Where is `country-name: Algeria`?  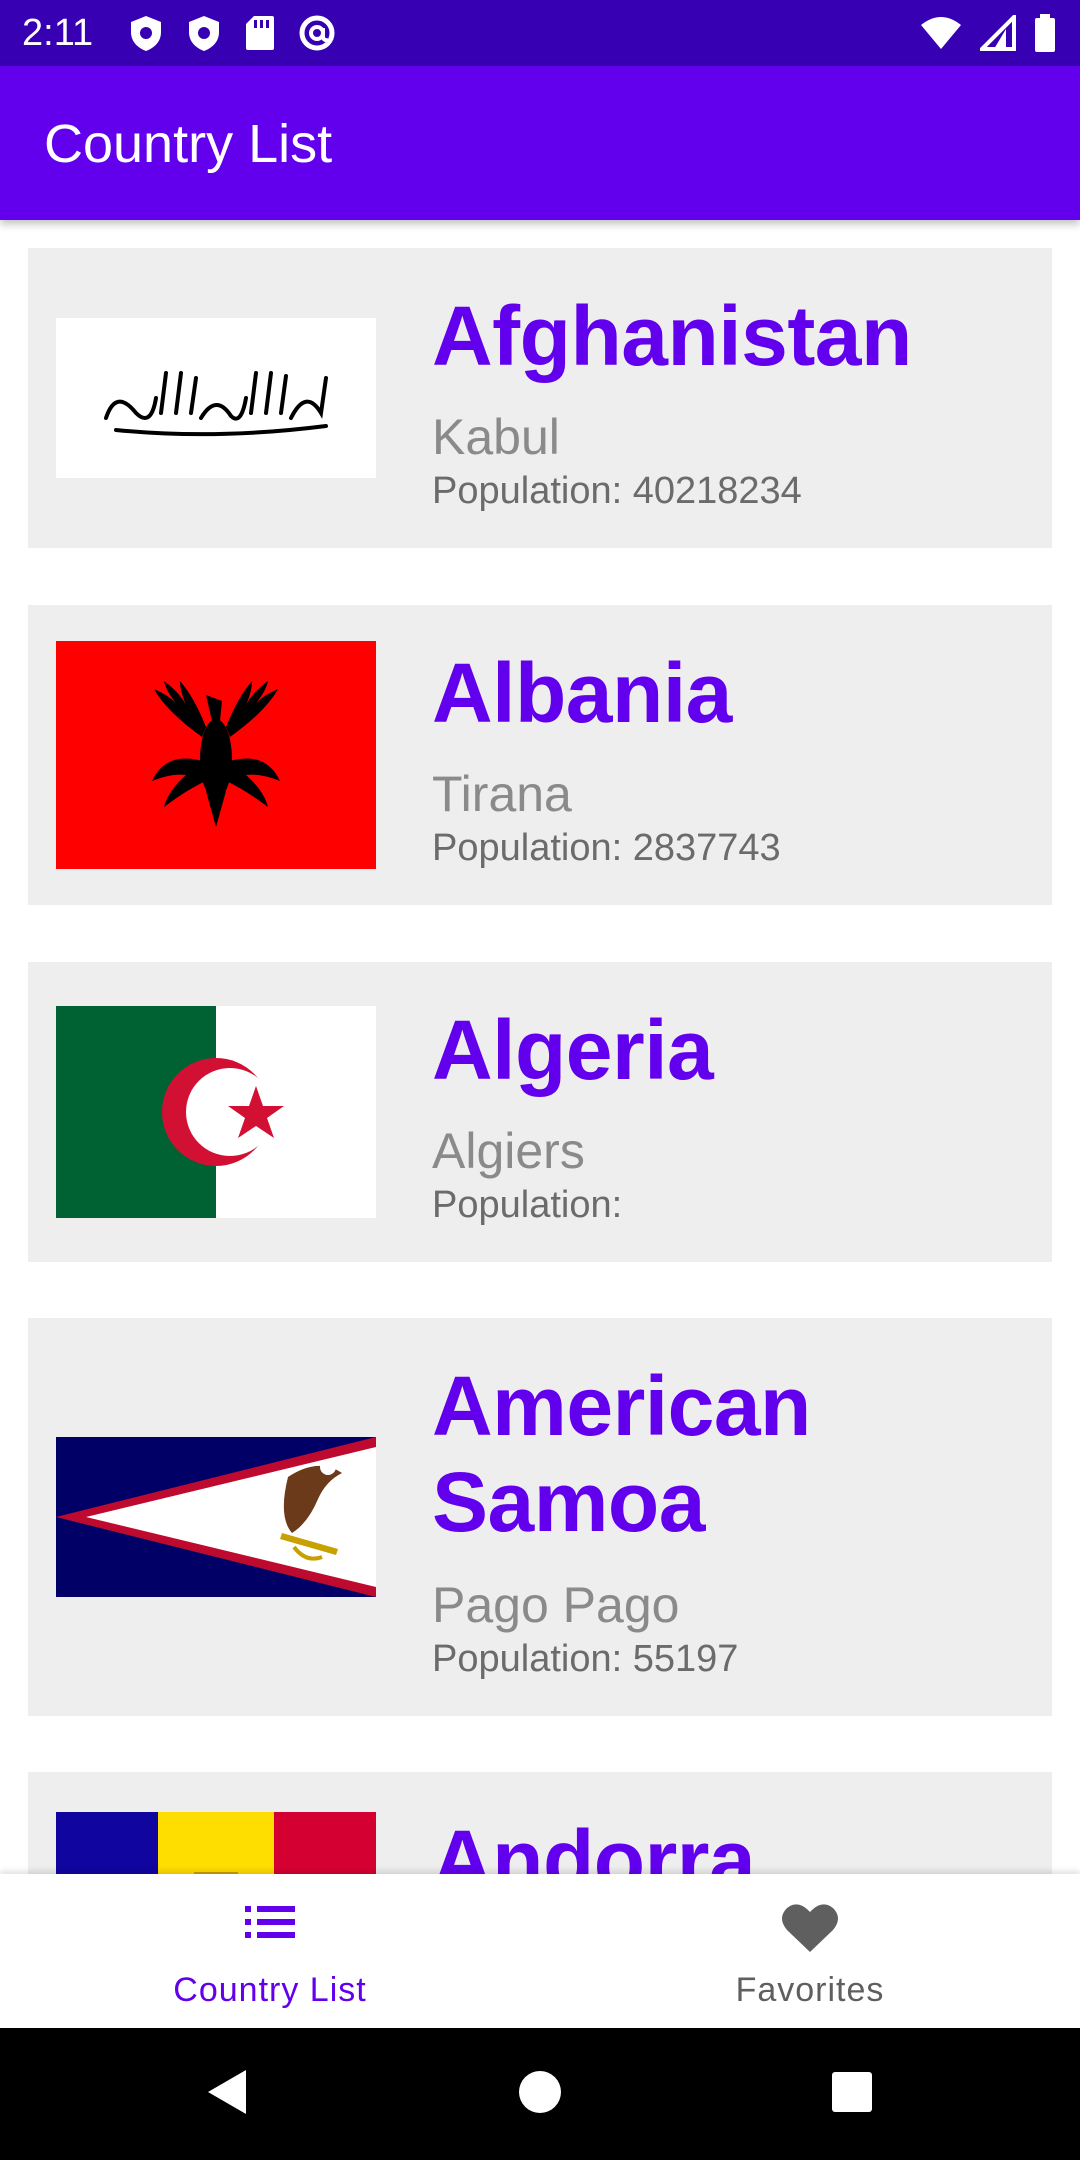
country-name: Algeria is located at coordinates (573, 1050).